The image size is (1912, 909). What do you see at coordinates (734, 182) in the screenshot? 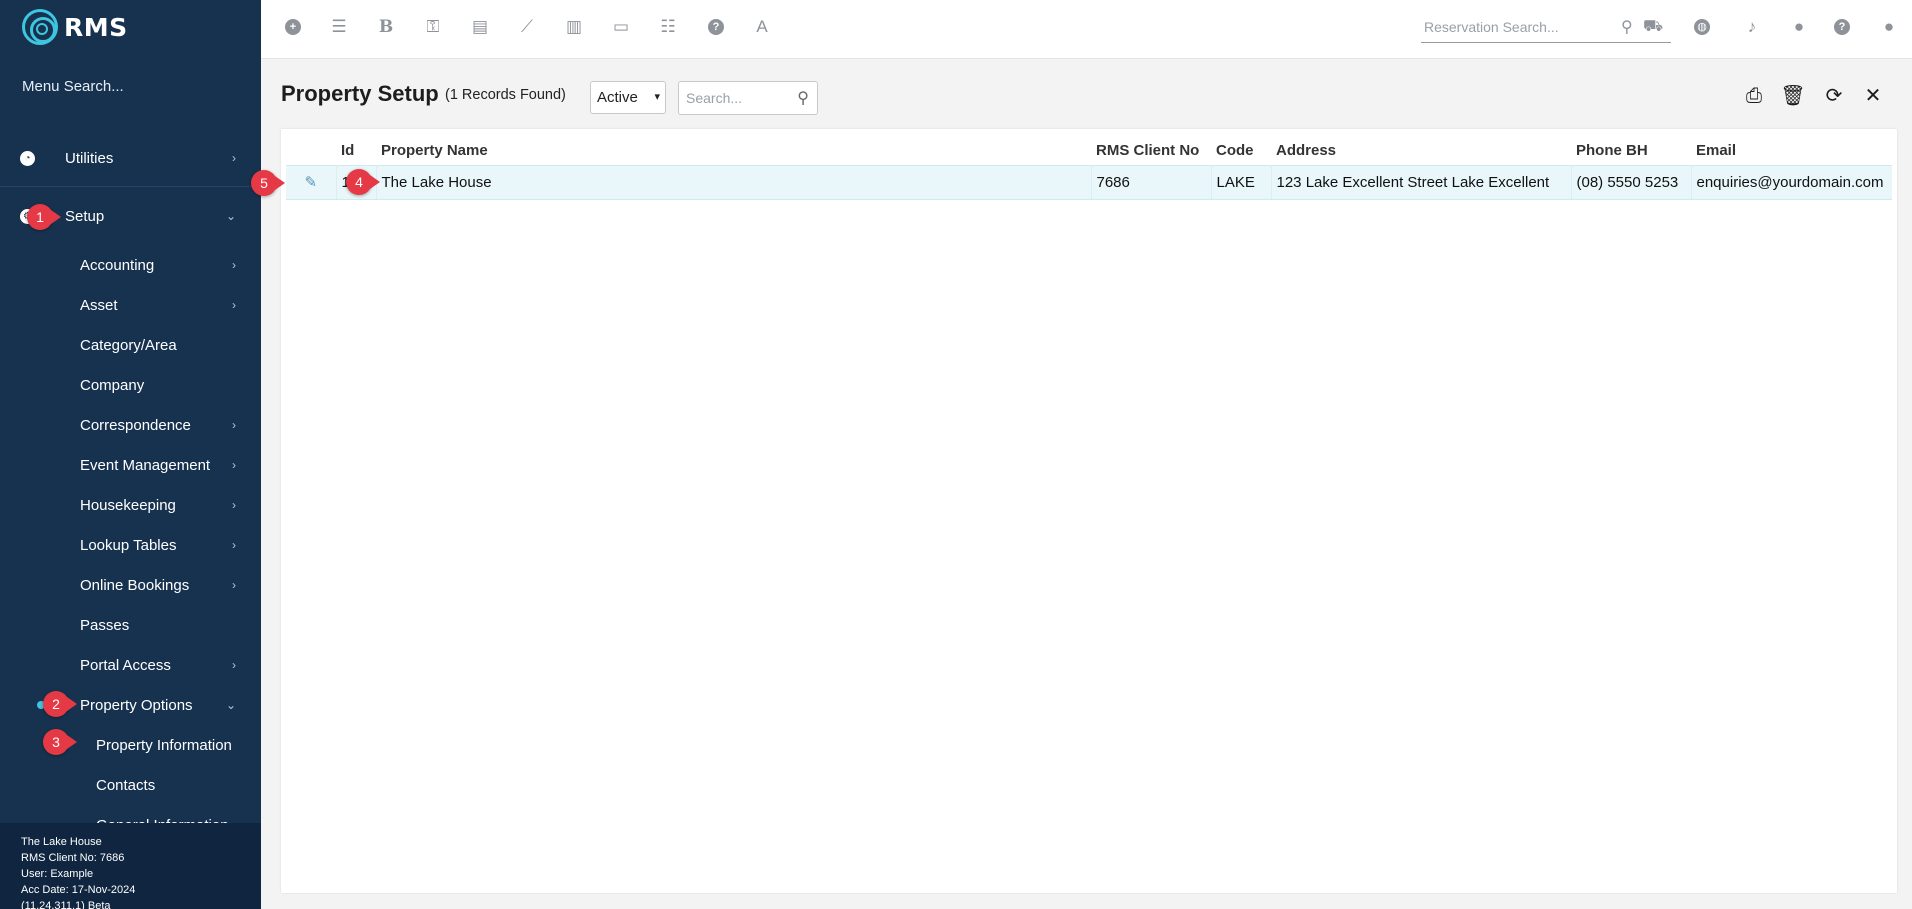
I see `cell-property-name: The Lake House` at bounding box center [734, 182].